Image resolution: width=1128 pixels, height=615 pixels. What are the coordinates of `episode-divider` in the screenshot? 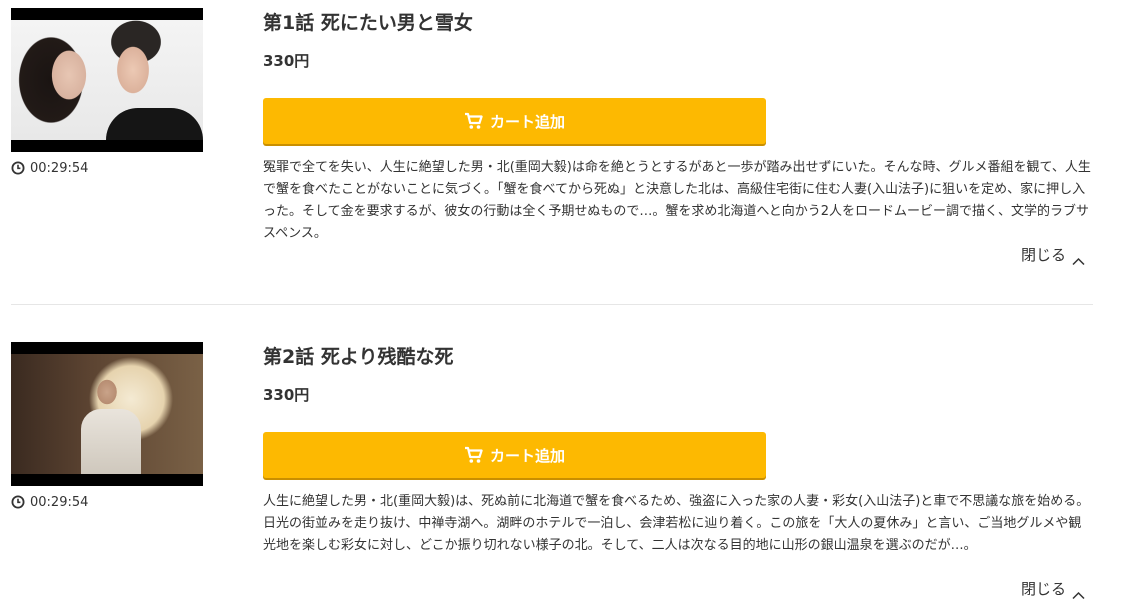 It's located at (552, 304).